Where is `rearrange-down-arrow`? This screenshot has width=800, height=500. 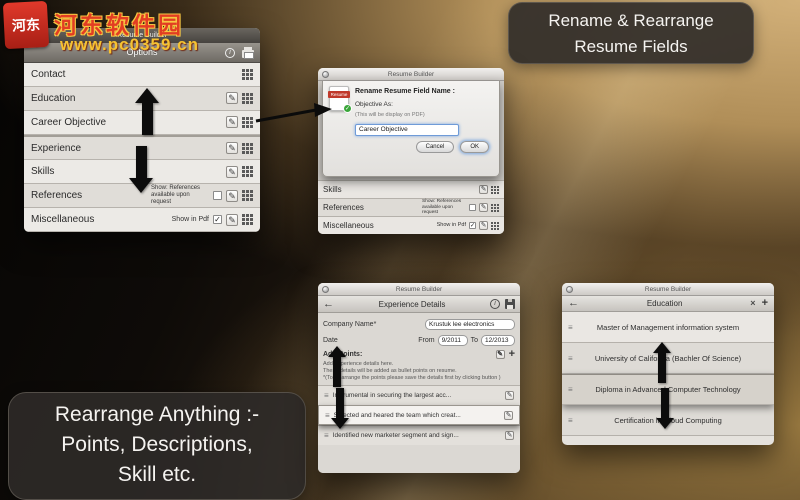
rearrange-down-arrow is located at coordinates (141, 169).